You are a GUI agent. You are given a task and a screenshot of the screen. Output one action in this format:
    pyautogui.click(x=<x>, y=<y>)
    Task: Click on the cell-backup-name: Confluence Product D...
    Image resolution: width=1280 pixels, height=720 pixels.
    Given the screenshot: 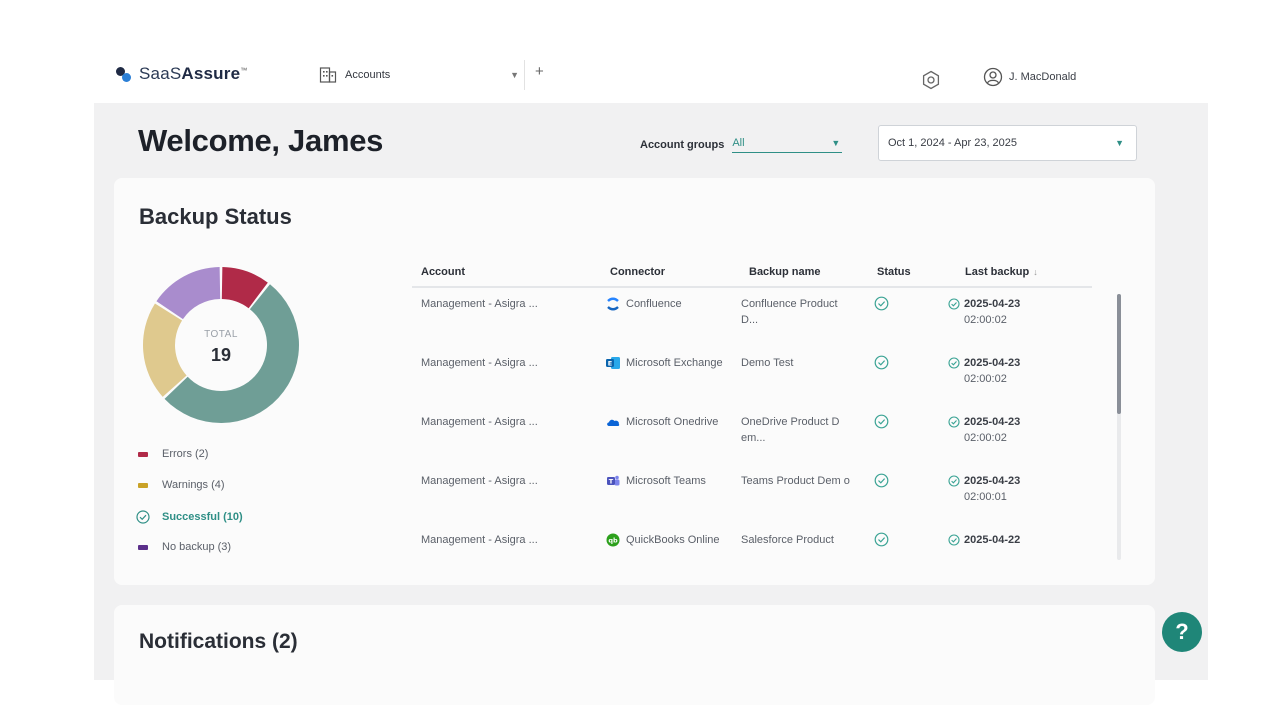 What is the action you would take?
    pyautogui.click(x=789, y=312)
    